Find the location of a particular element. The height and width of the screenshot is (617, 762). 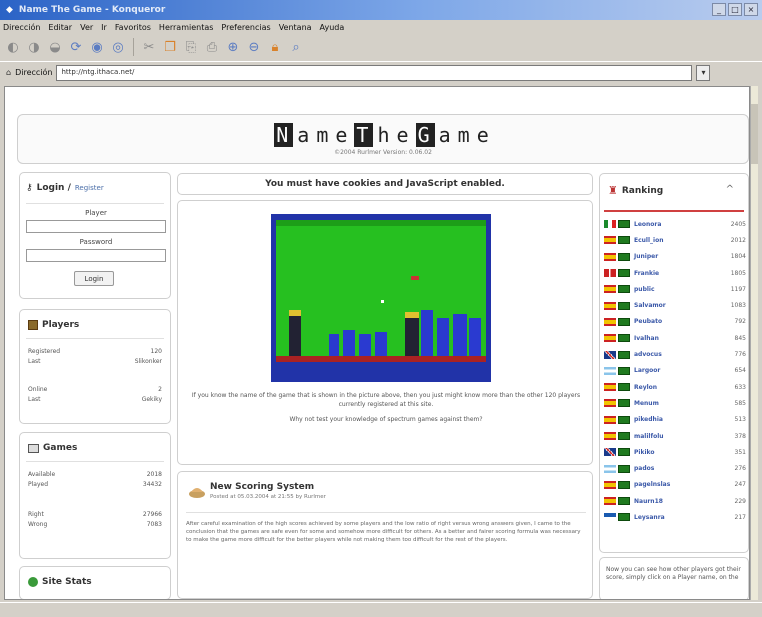

url-input: http://ntg.ithaca.net/ is located at coordinates (374, 72).